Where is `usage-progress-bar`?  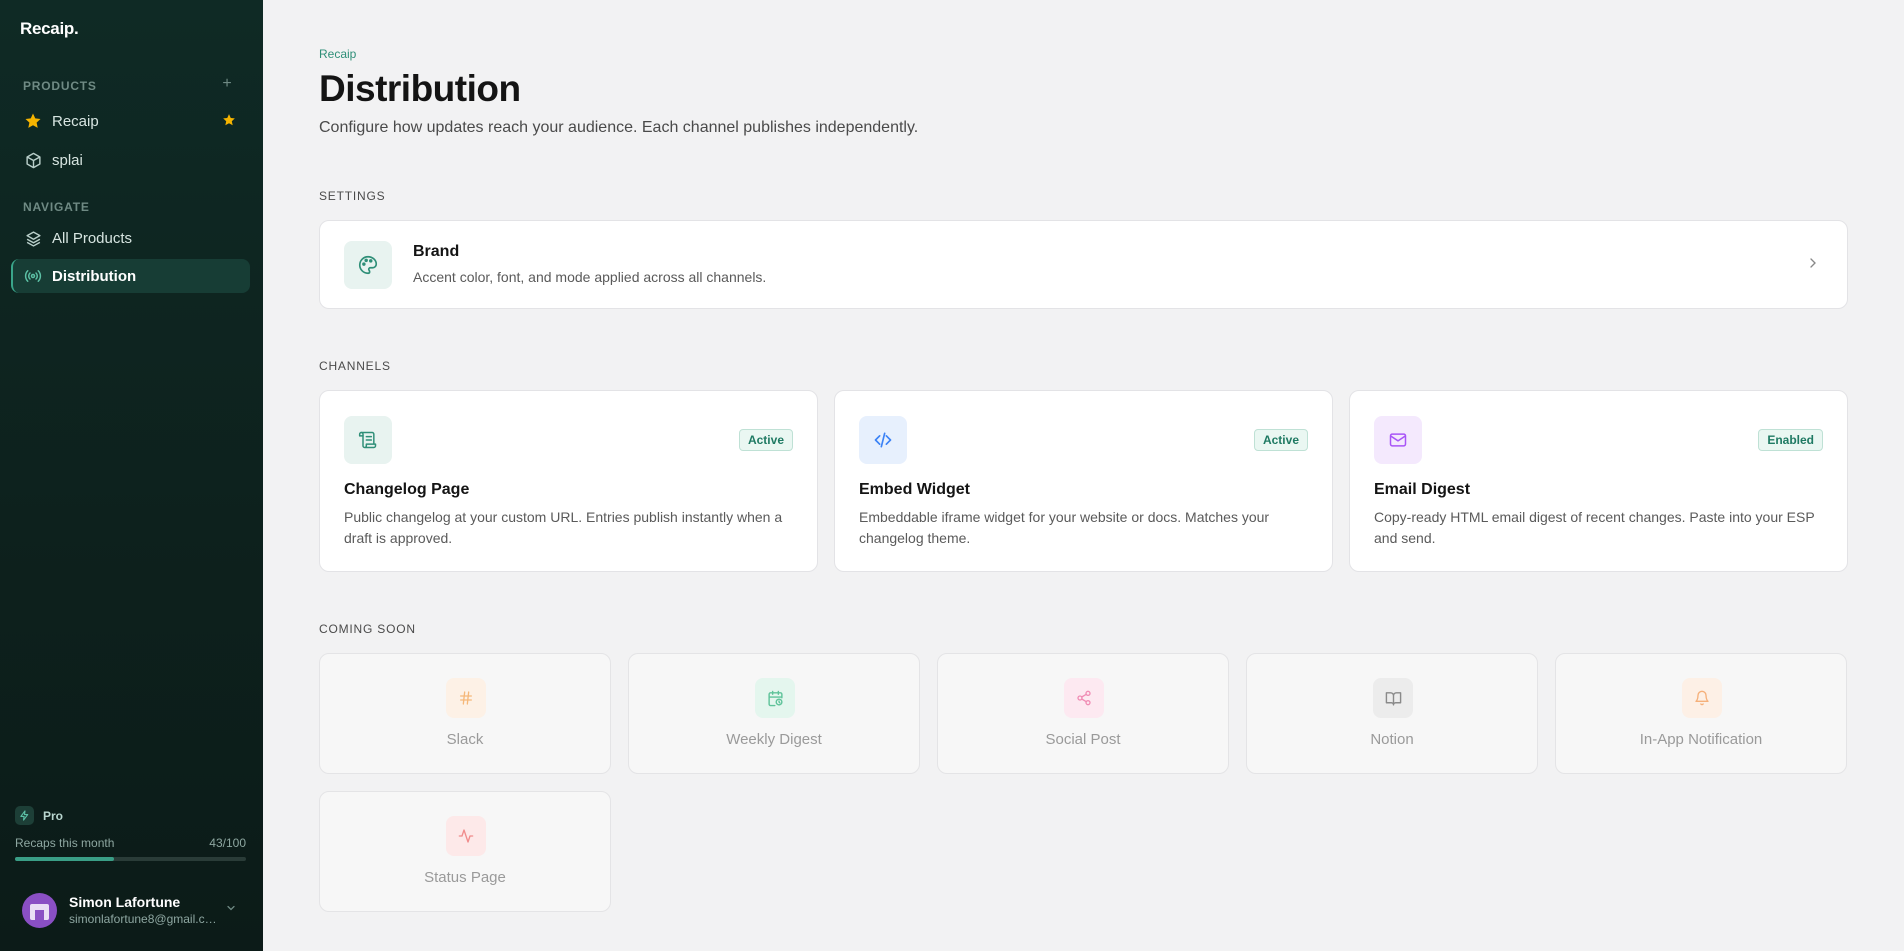 usage-progress-bar is located at coordinates (130, 859).